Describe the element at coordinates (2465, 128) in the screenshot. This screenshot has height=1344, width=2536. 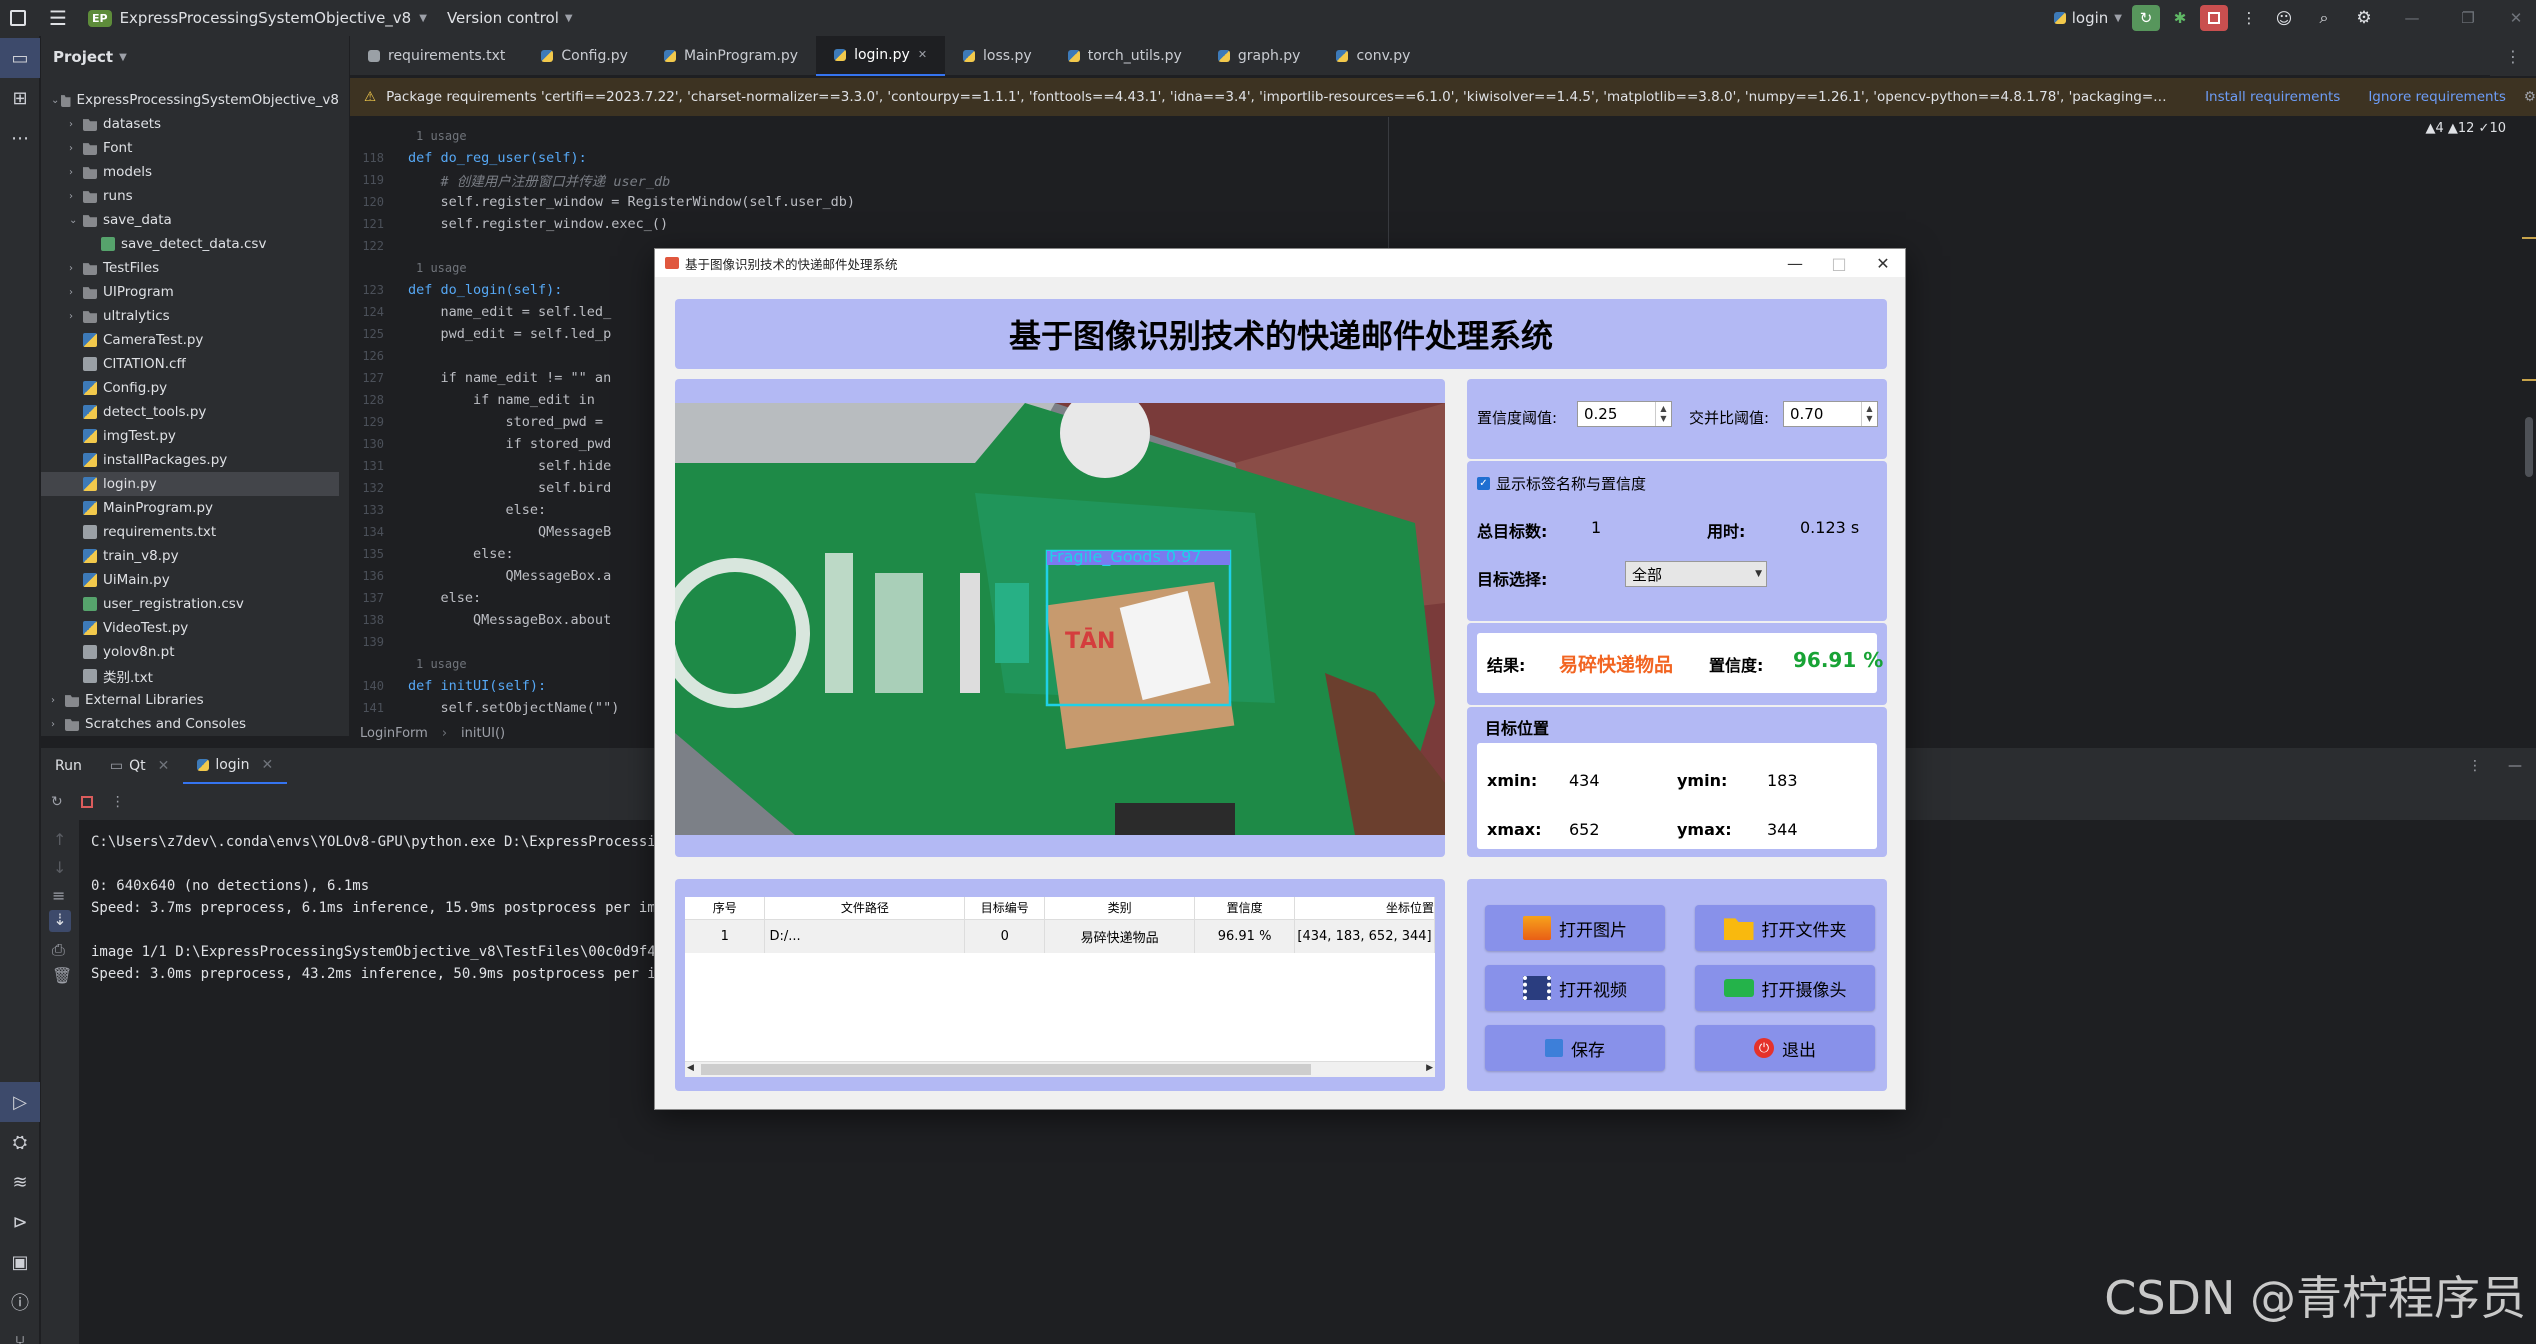
I see `inspection-summary: ▲4 ▲12 ✓10` at that location.